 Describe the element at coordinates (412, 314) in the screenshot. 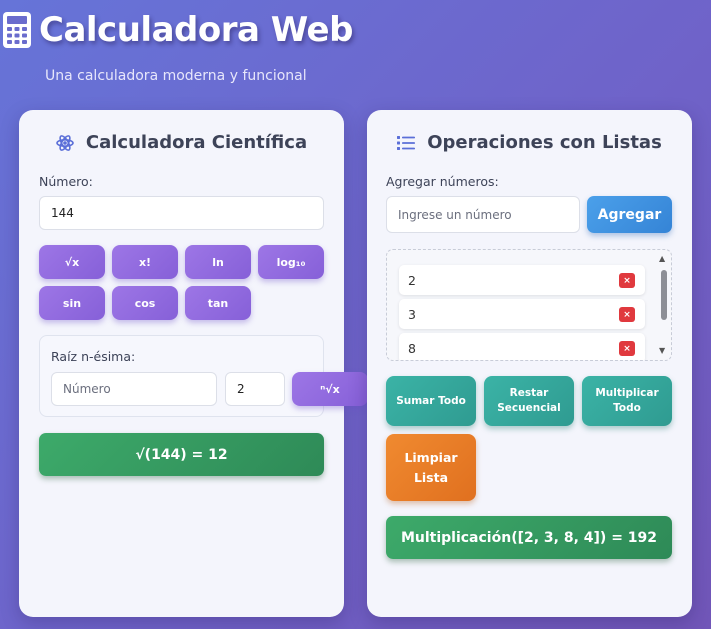

I see `list-item-value: 3` at that location.